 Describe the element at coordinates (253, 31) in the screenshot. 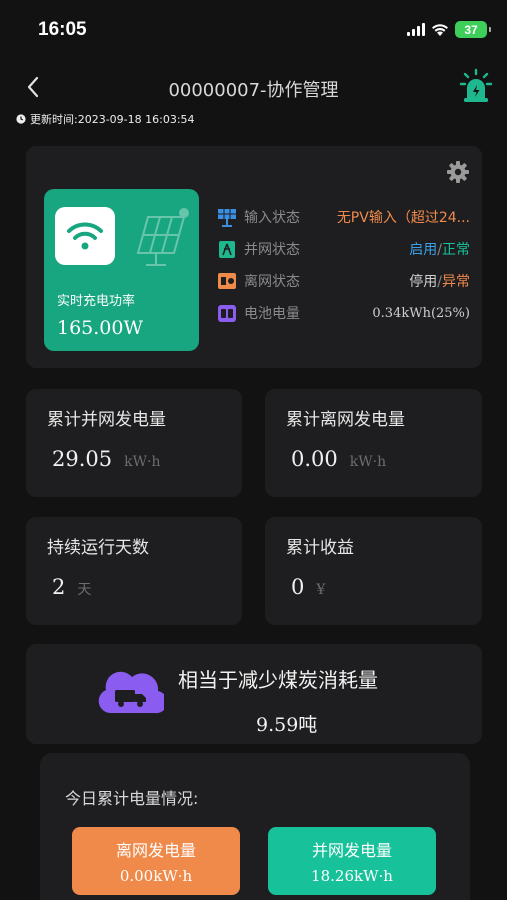

I see `status-bar: 16:05 37` at that location.